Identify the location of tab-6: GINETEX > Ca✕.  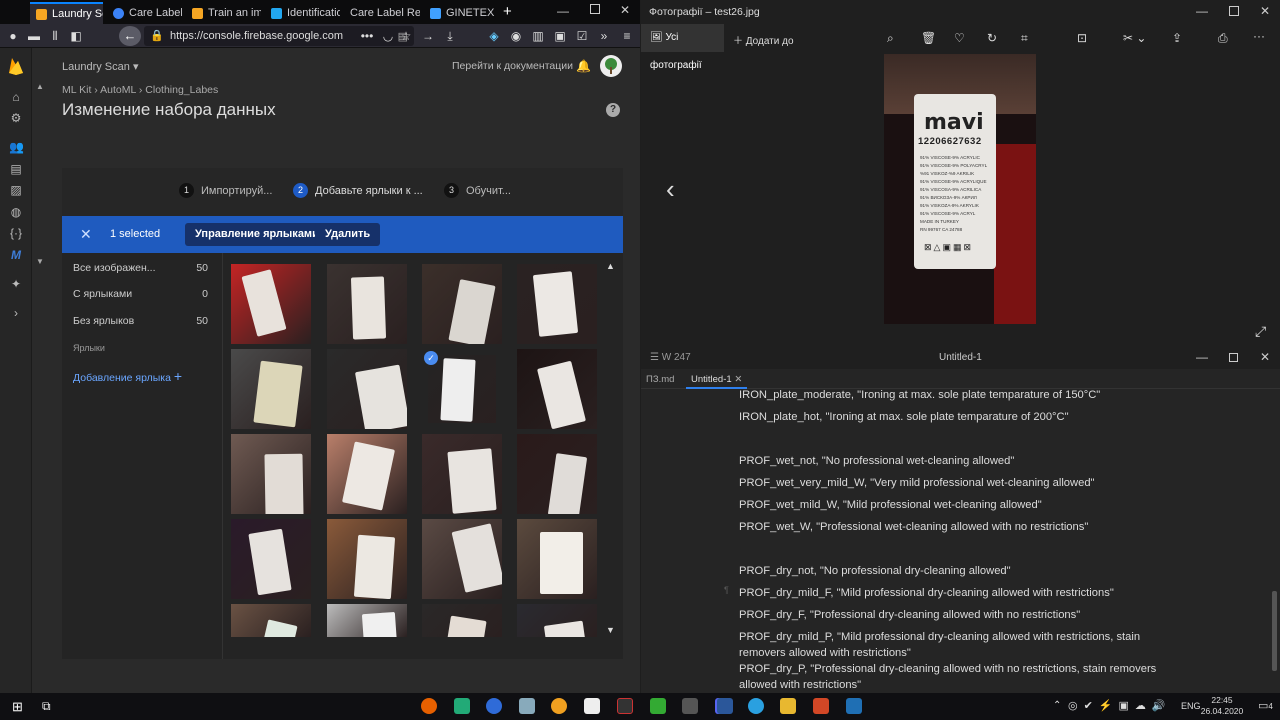
(460, 13).